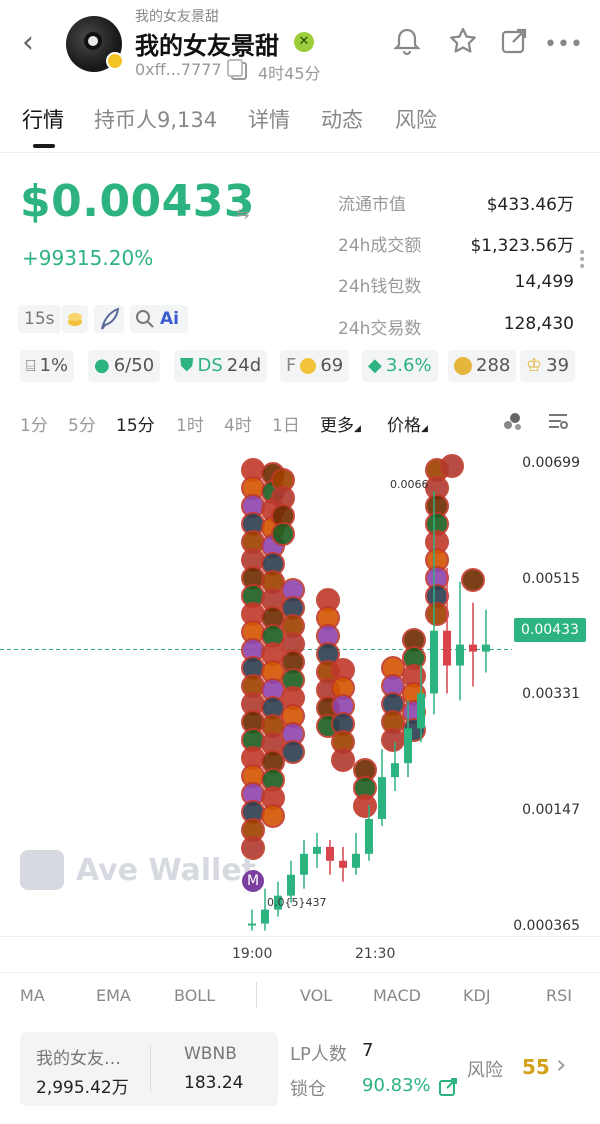 The image size is (600, 1124). Describe the element at coordinates (190, 423) in the screenshot. I see `tf-1h: 1时` at that location.